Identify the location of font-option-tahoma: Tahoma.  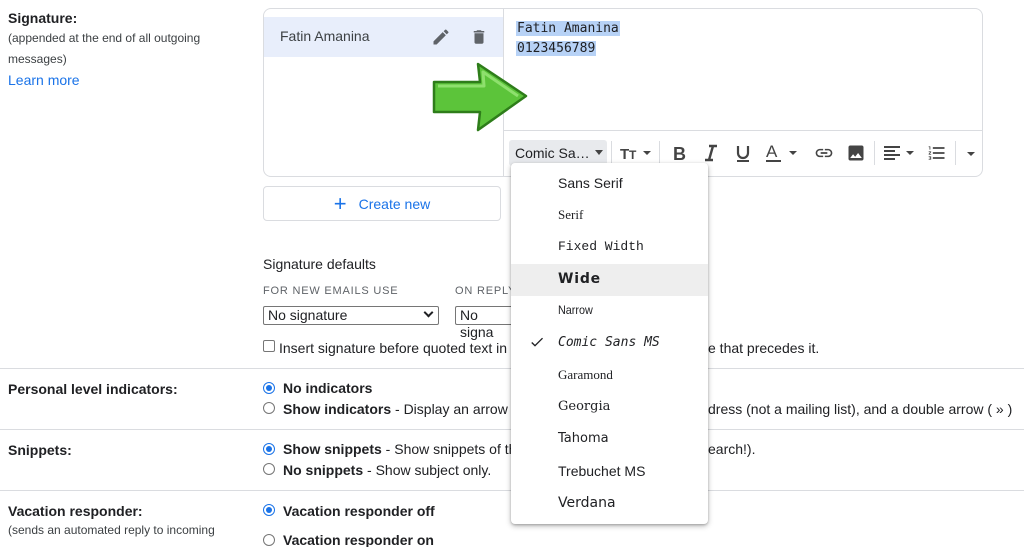
(609, 440).